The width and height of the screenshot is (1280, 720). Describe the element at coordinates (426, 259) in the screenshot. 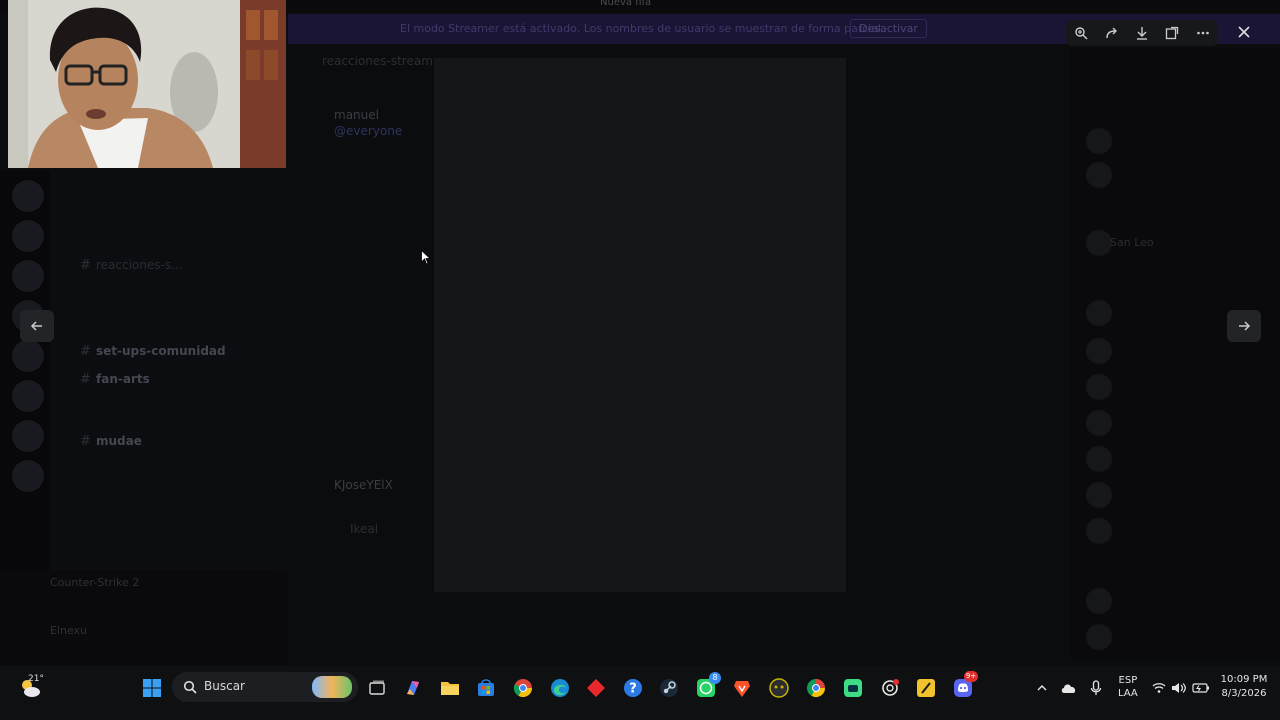

I see `mouse-cursor-icon` at that location.